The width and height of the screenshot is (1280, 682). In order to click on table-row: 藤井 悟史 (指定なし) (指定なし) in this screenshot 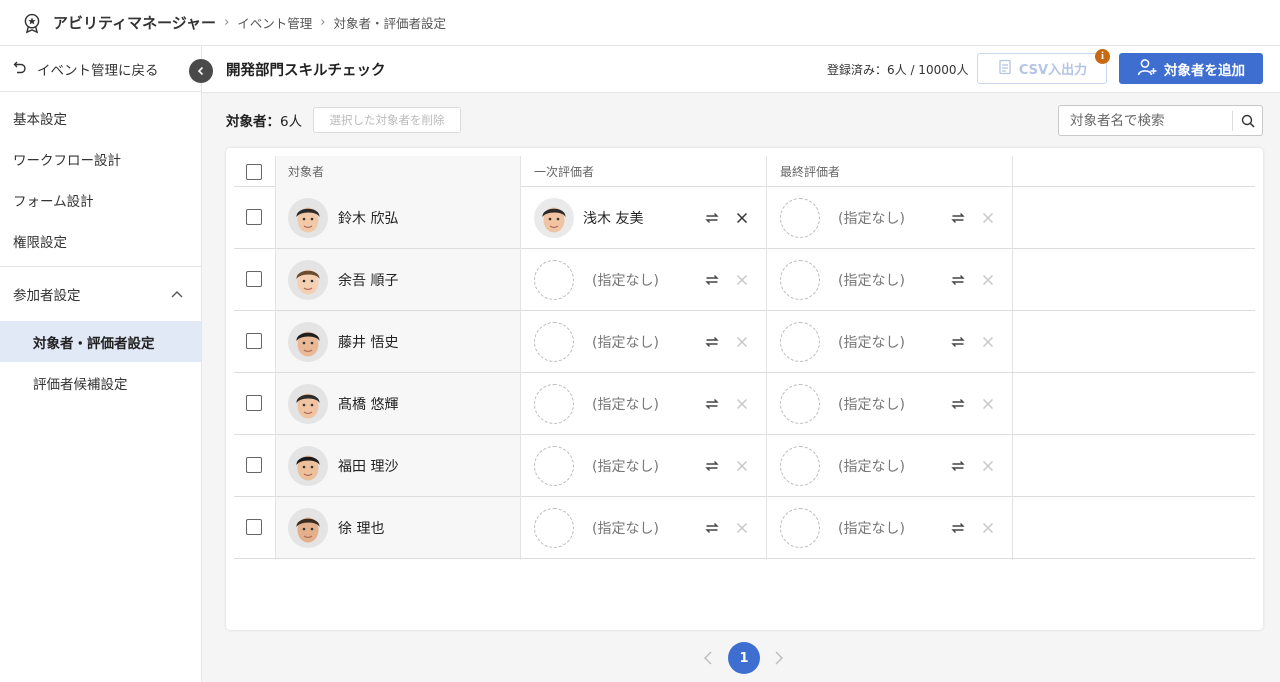, I will do `click(744, 342)`.